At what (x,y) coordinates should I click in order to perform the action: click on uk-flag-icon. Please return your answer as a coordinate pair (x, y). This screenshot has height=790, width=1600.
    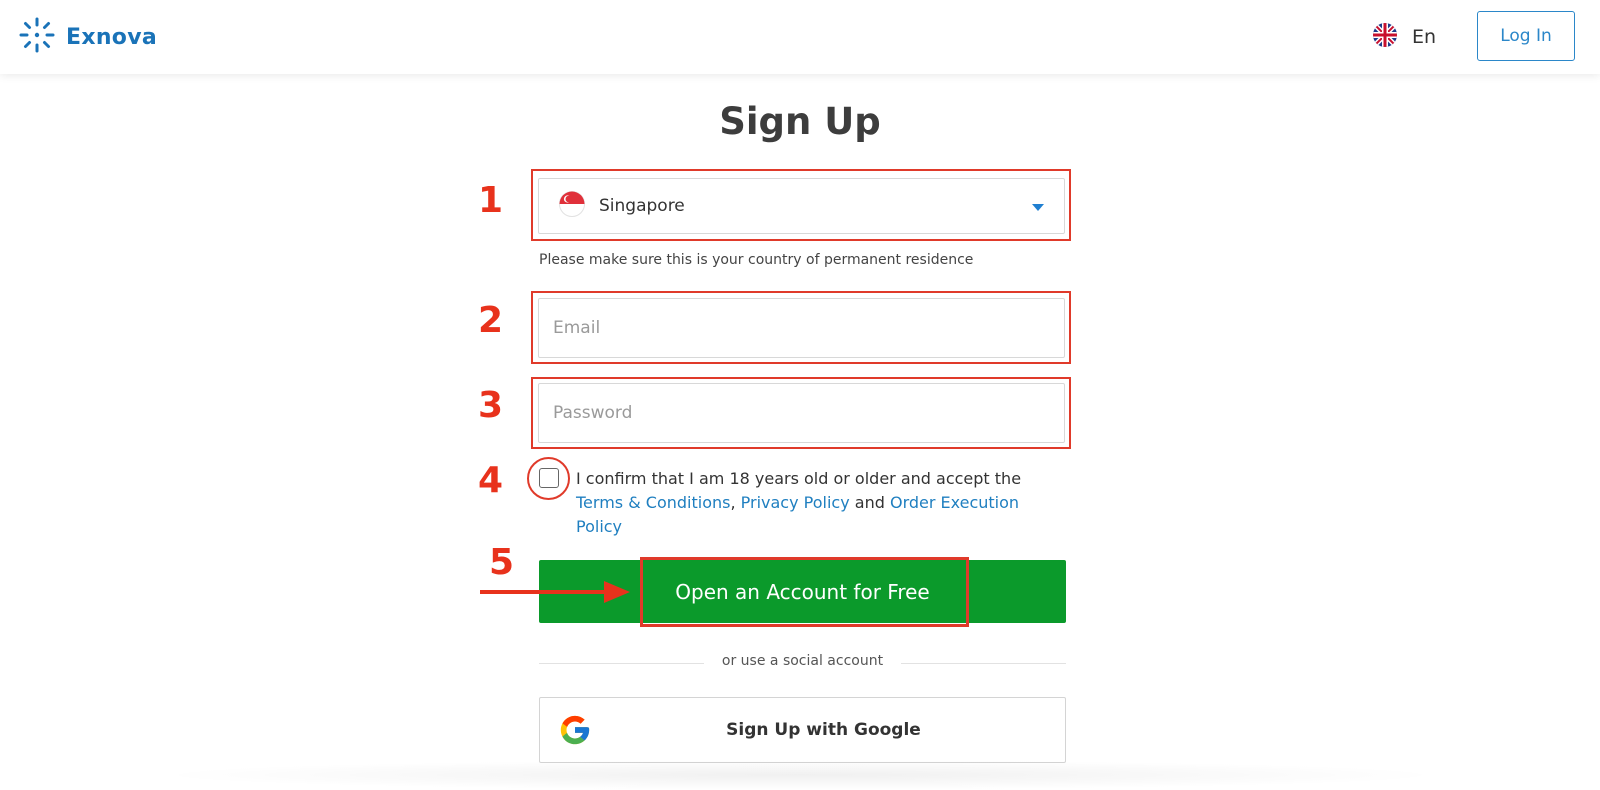
    Looking at the image, I should click on (1385, 37).